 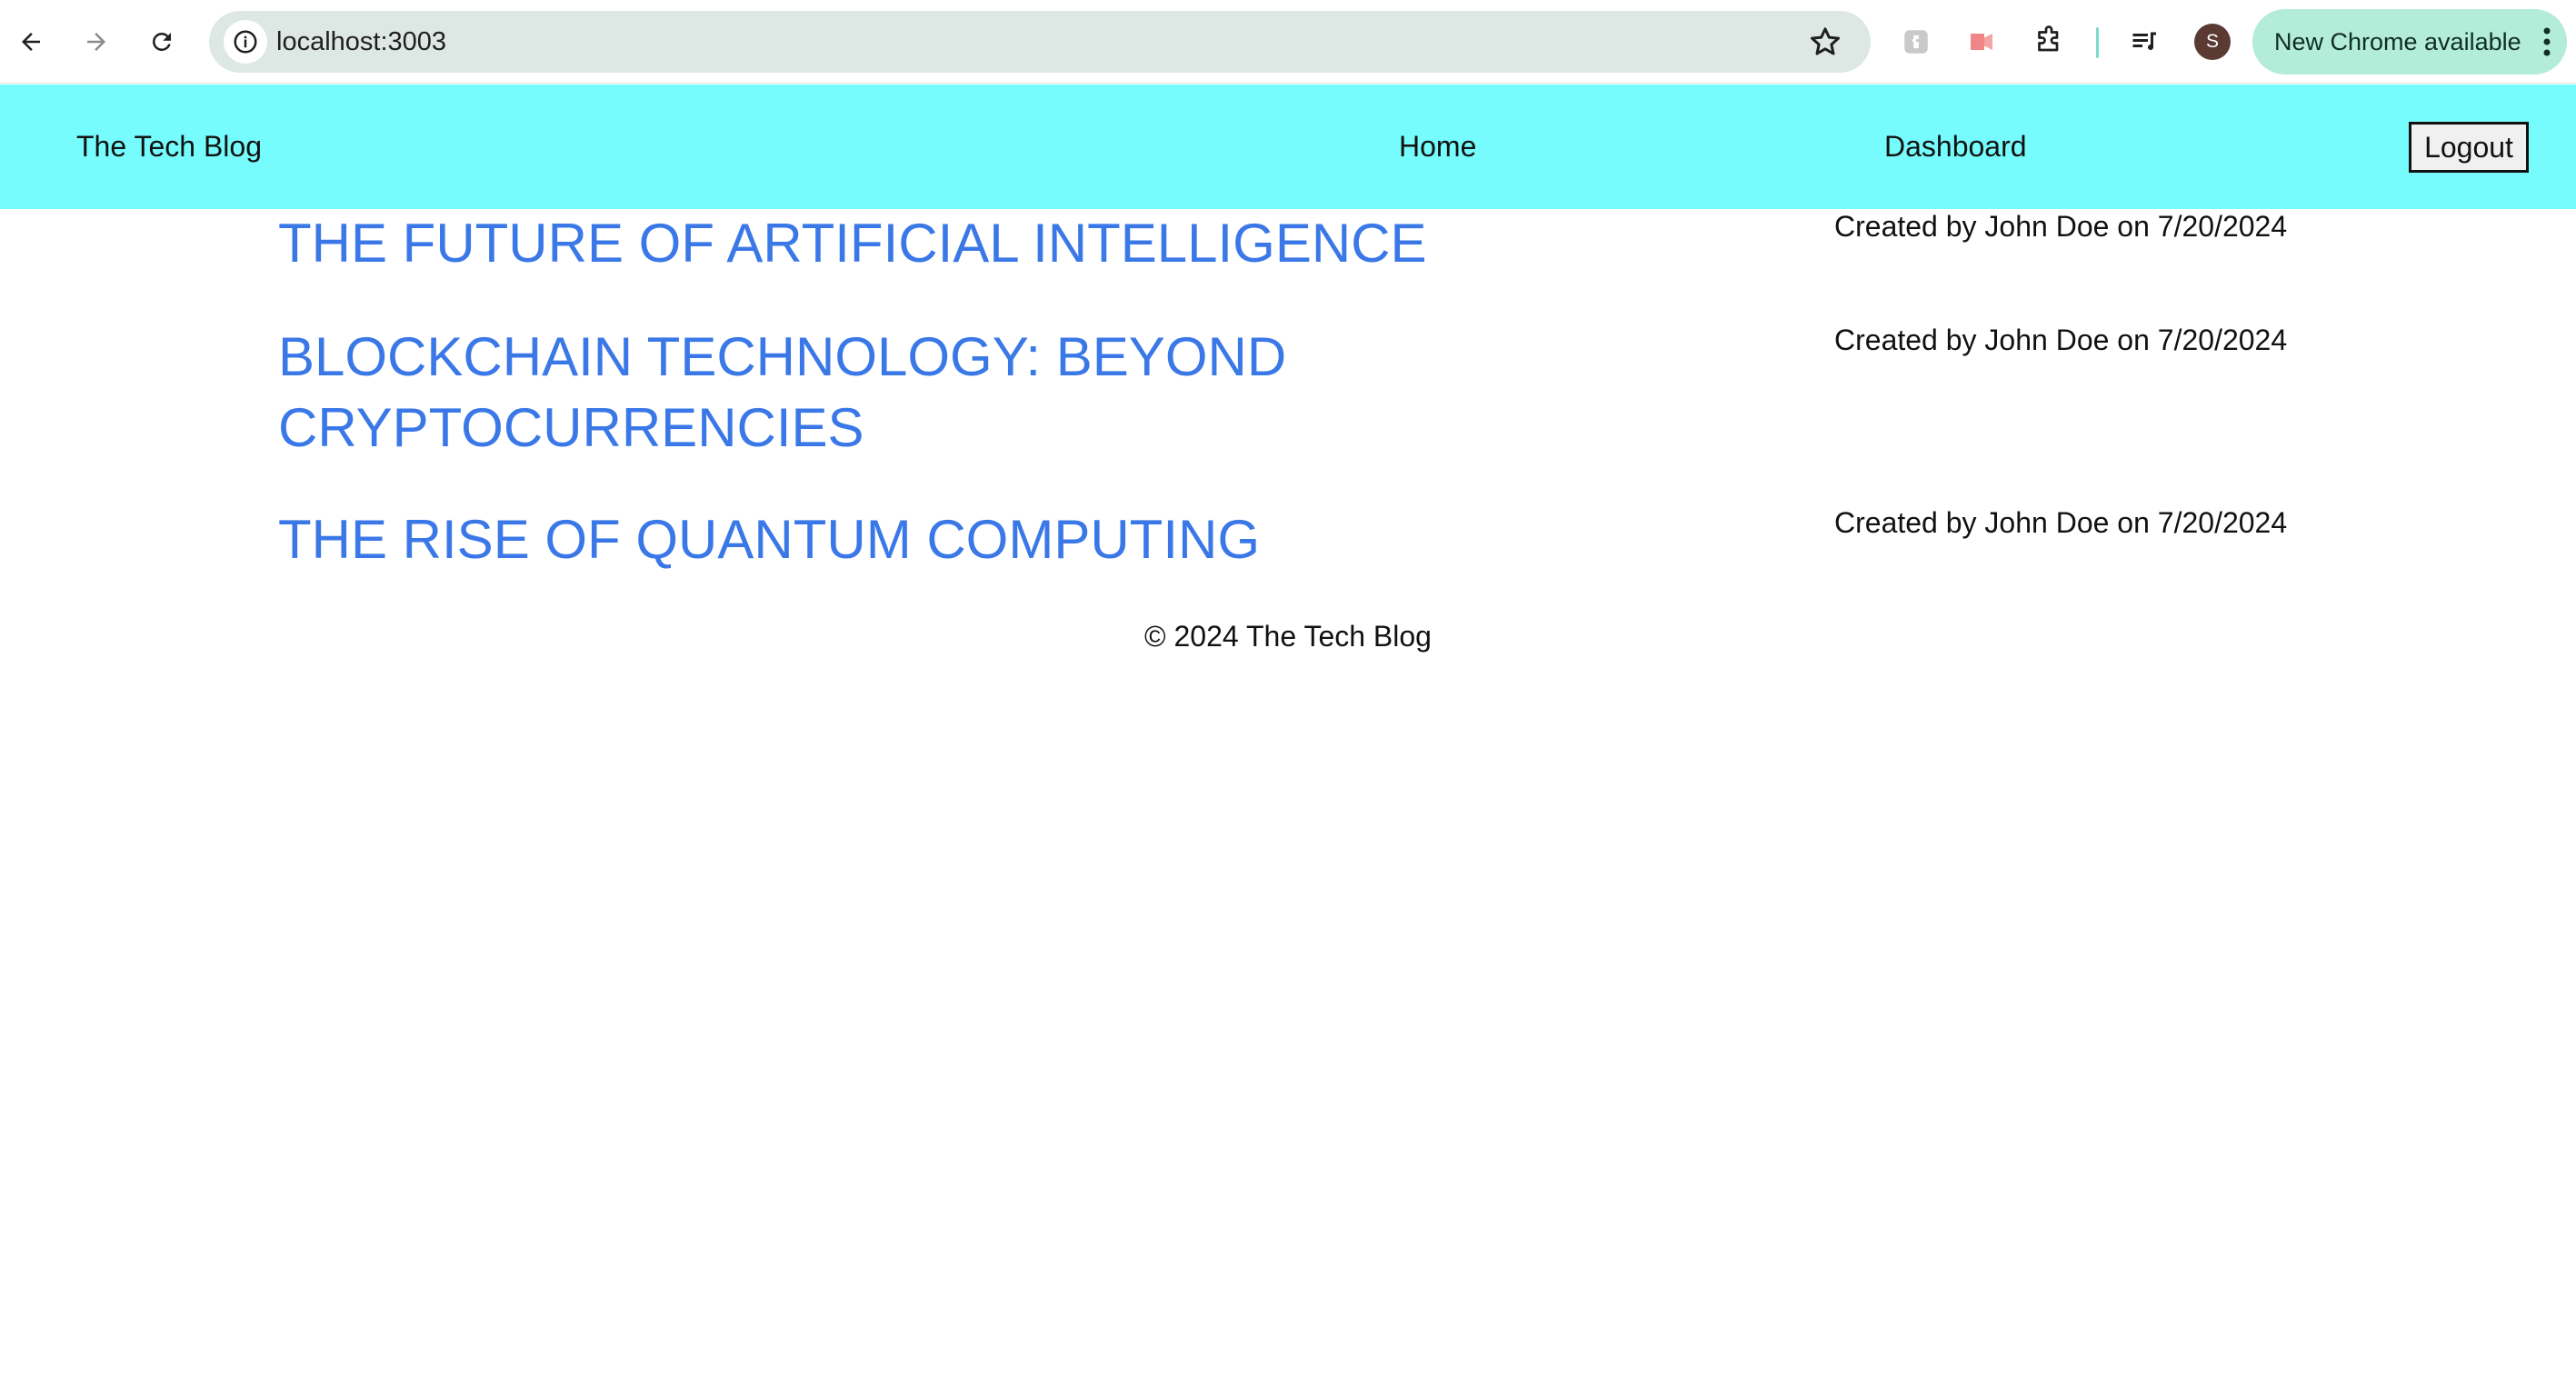 What do you see at coordinates (1040, 42) in the screenshot?
I see `address-bar: localhost:3003` at bounding box center [1040, 42].